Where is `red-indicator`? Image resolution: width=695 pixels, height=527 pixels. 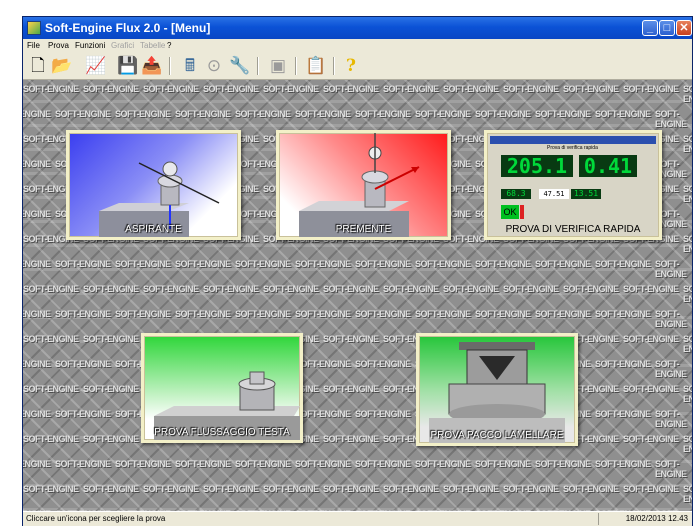 red-indicator is located at coordinates (522, 212).